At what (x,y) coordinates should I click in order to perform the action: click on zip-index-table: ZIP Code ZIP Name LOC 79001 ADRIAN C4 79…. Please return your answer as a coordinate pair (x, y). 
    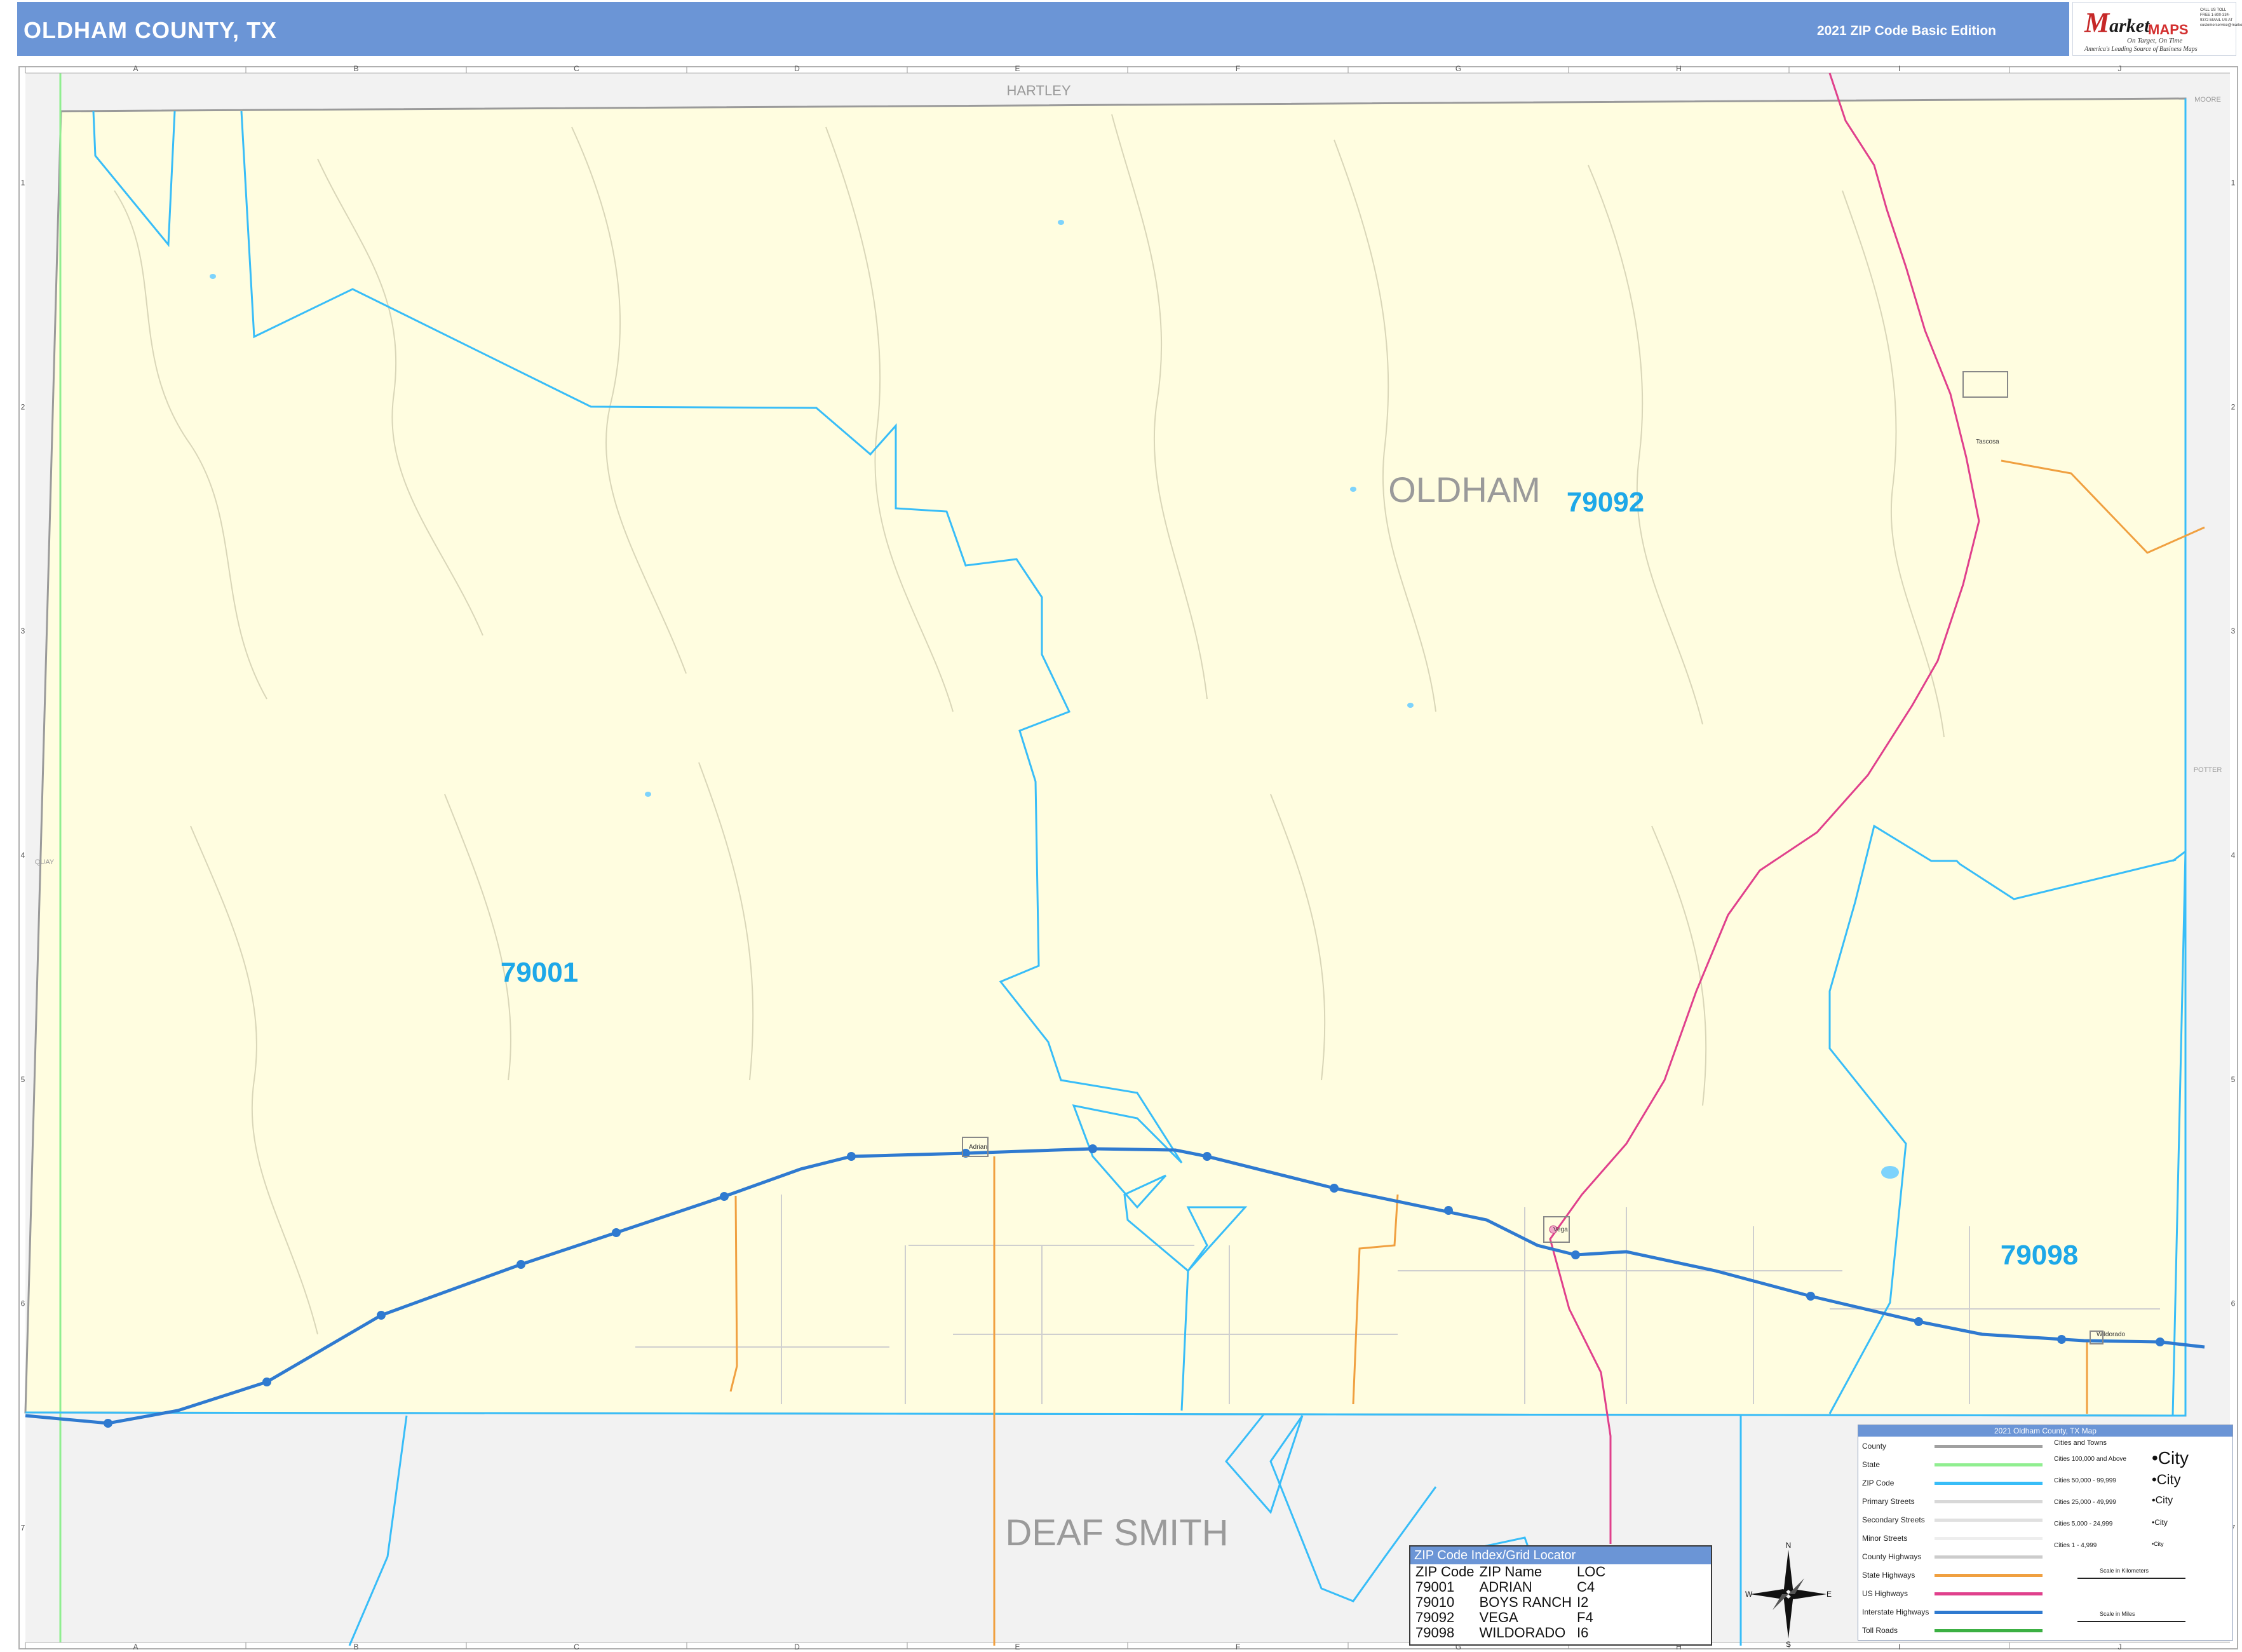
    Looking at the image, I should click on (1510, 1602).